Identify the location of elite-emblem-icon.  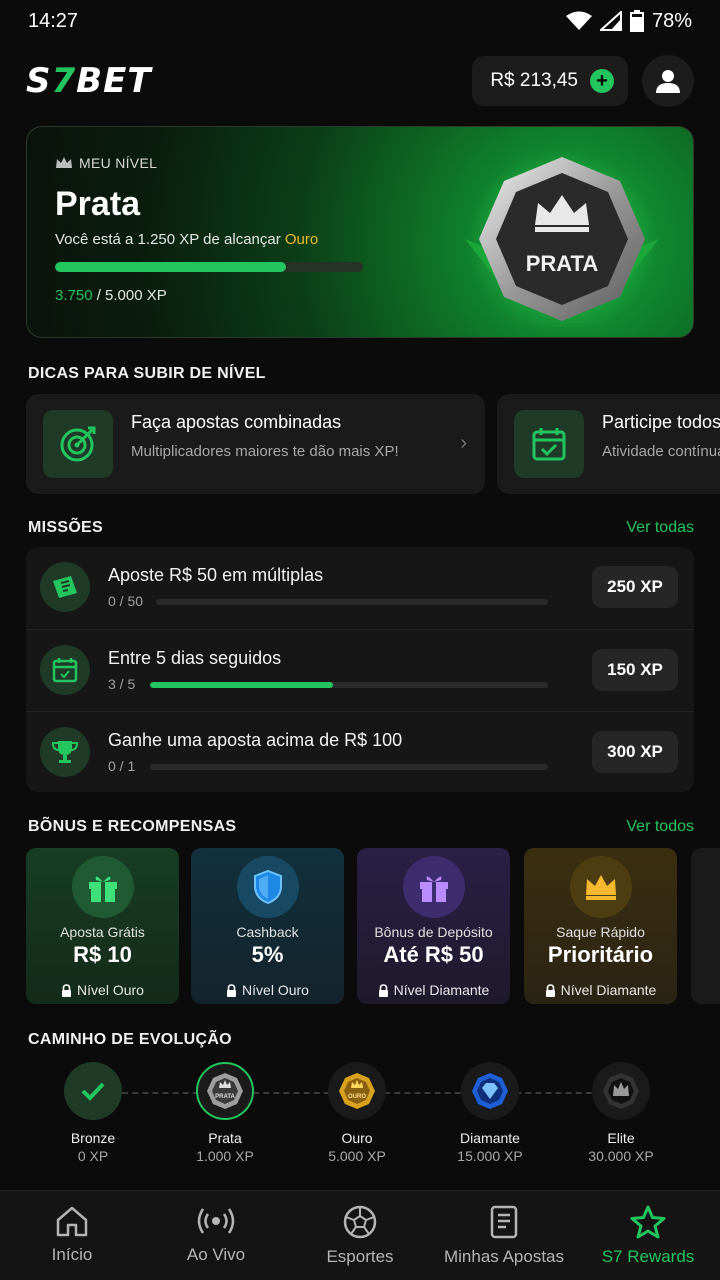
(621, 1091).